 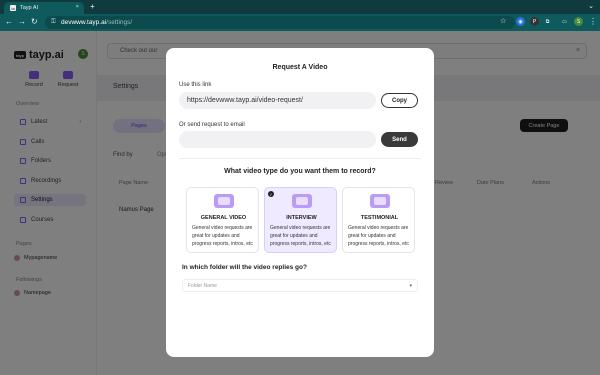 What do you see at coordinates (578, 21) in the screenshot?
I see `profile-avatar: S` at bounding box center [578, 21].